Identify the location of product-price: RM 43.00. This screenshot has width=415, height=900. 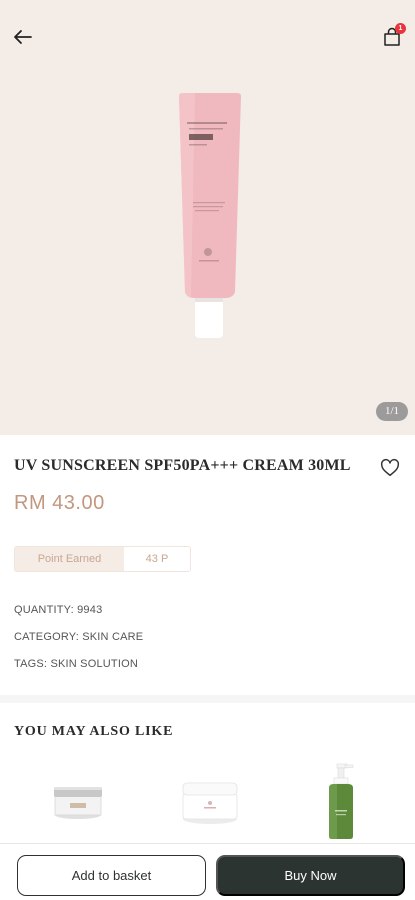
(59, 503).